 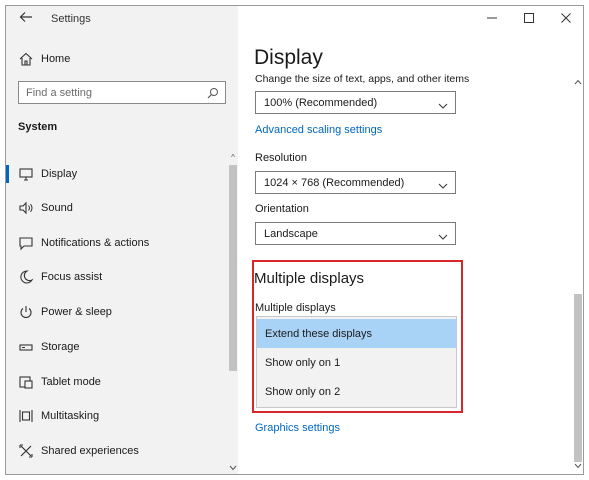 I want to click on sidebar-item-display: Display, so click(x=117, y=174).